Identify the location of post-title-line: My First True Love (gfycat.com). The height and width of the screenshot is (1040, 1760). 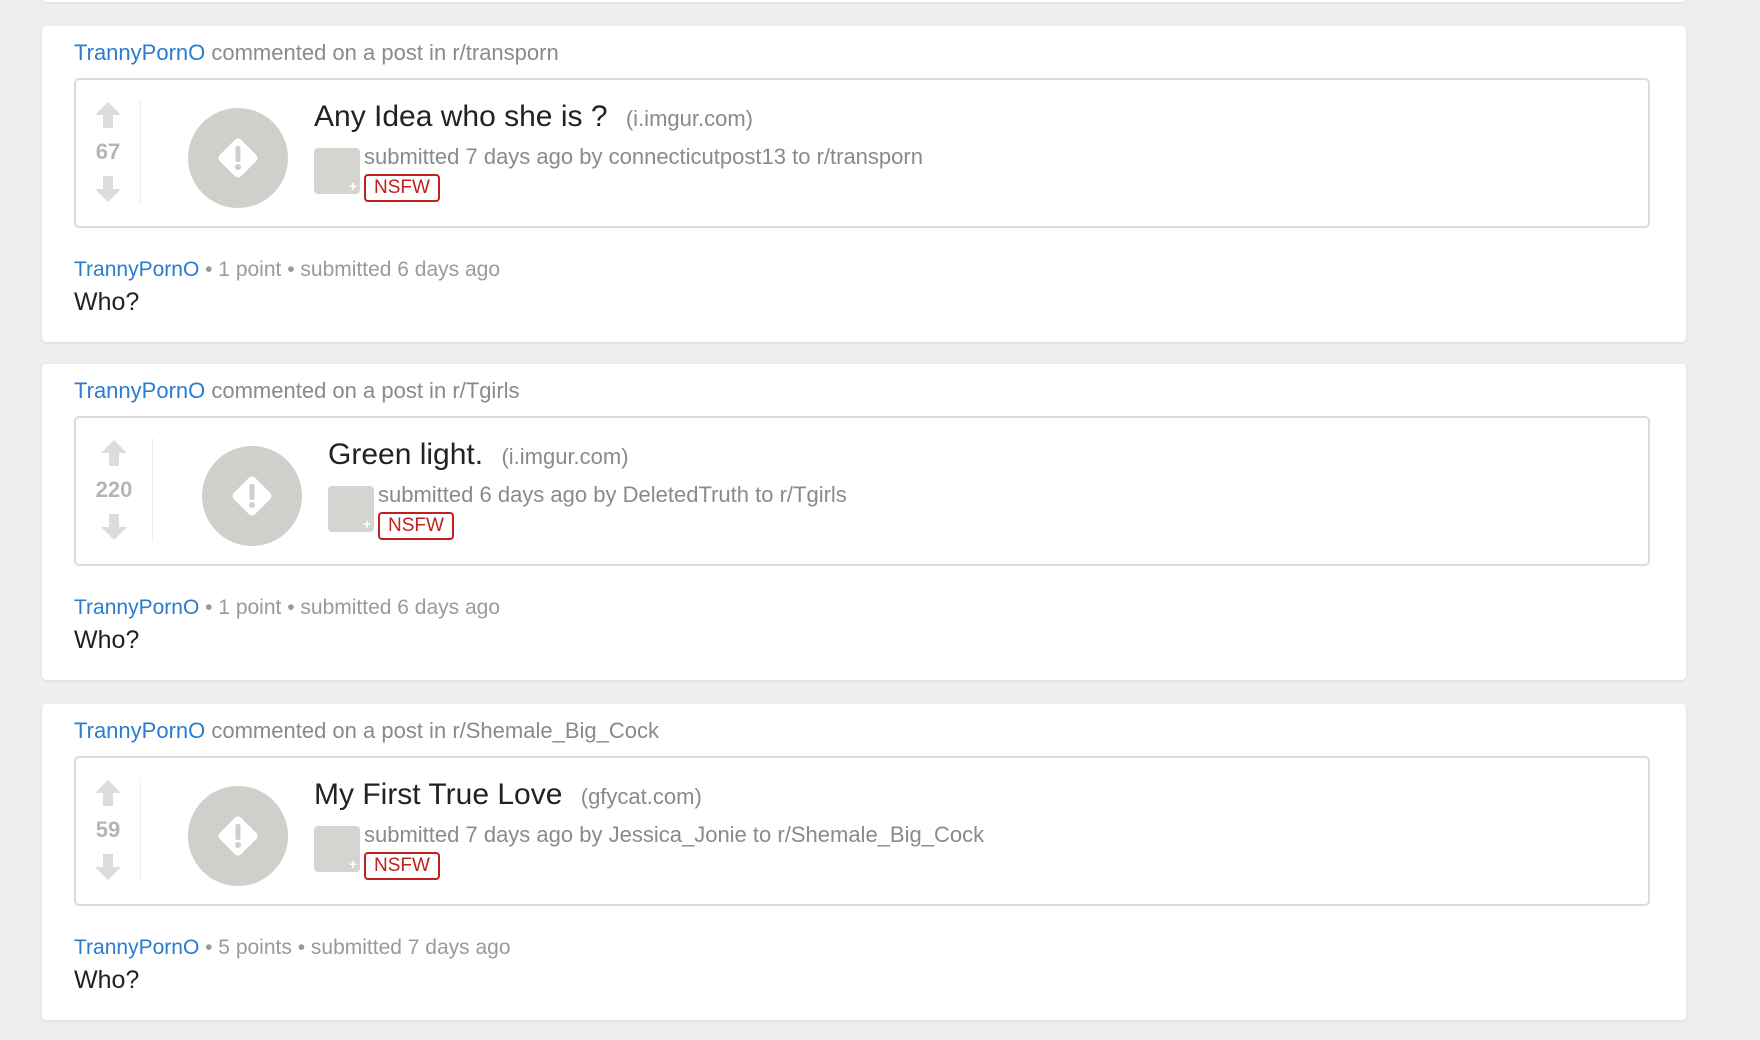
(508, 795).